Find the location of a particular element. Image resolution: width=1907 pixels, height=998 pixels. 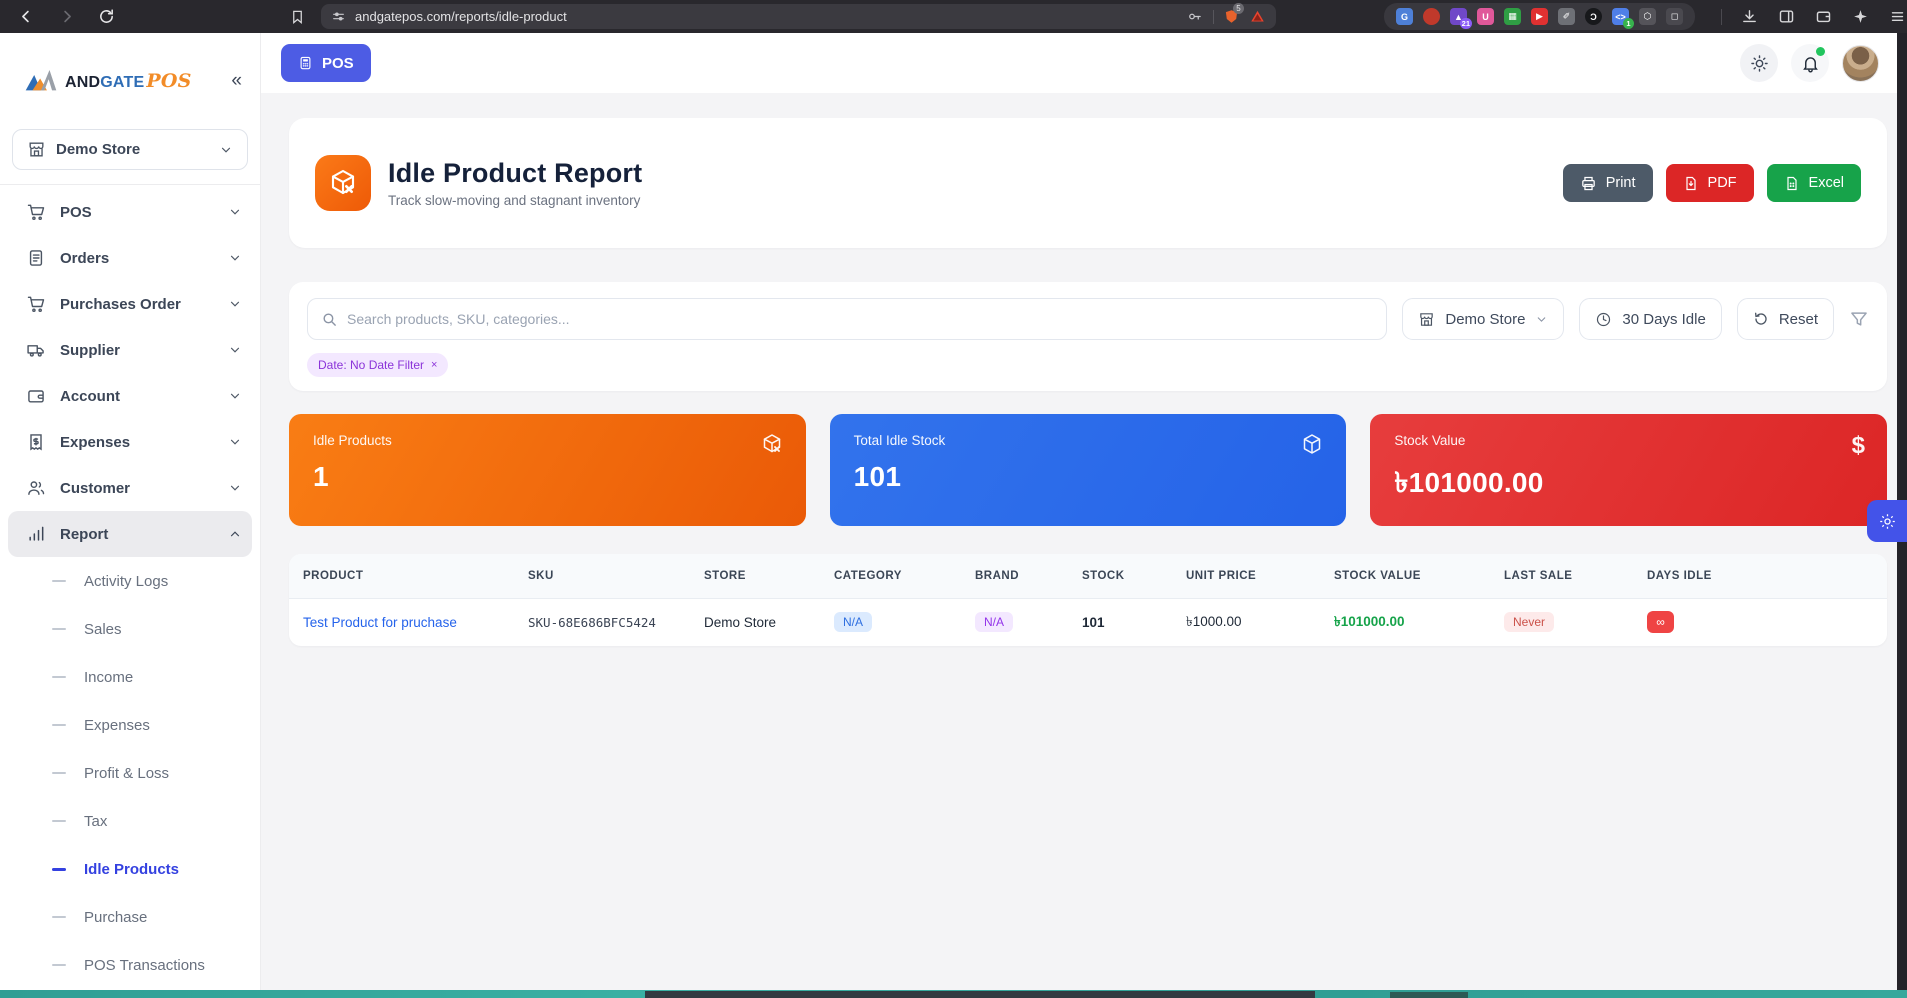

sidebar-item-purchases-order: Purchases Order is located at coordinates (130, 304).